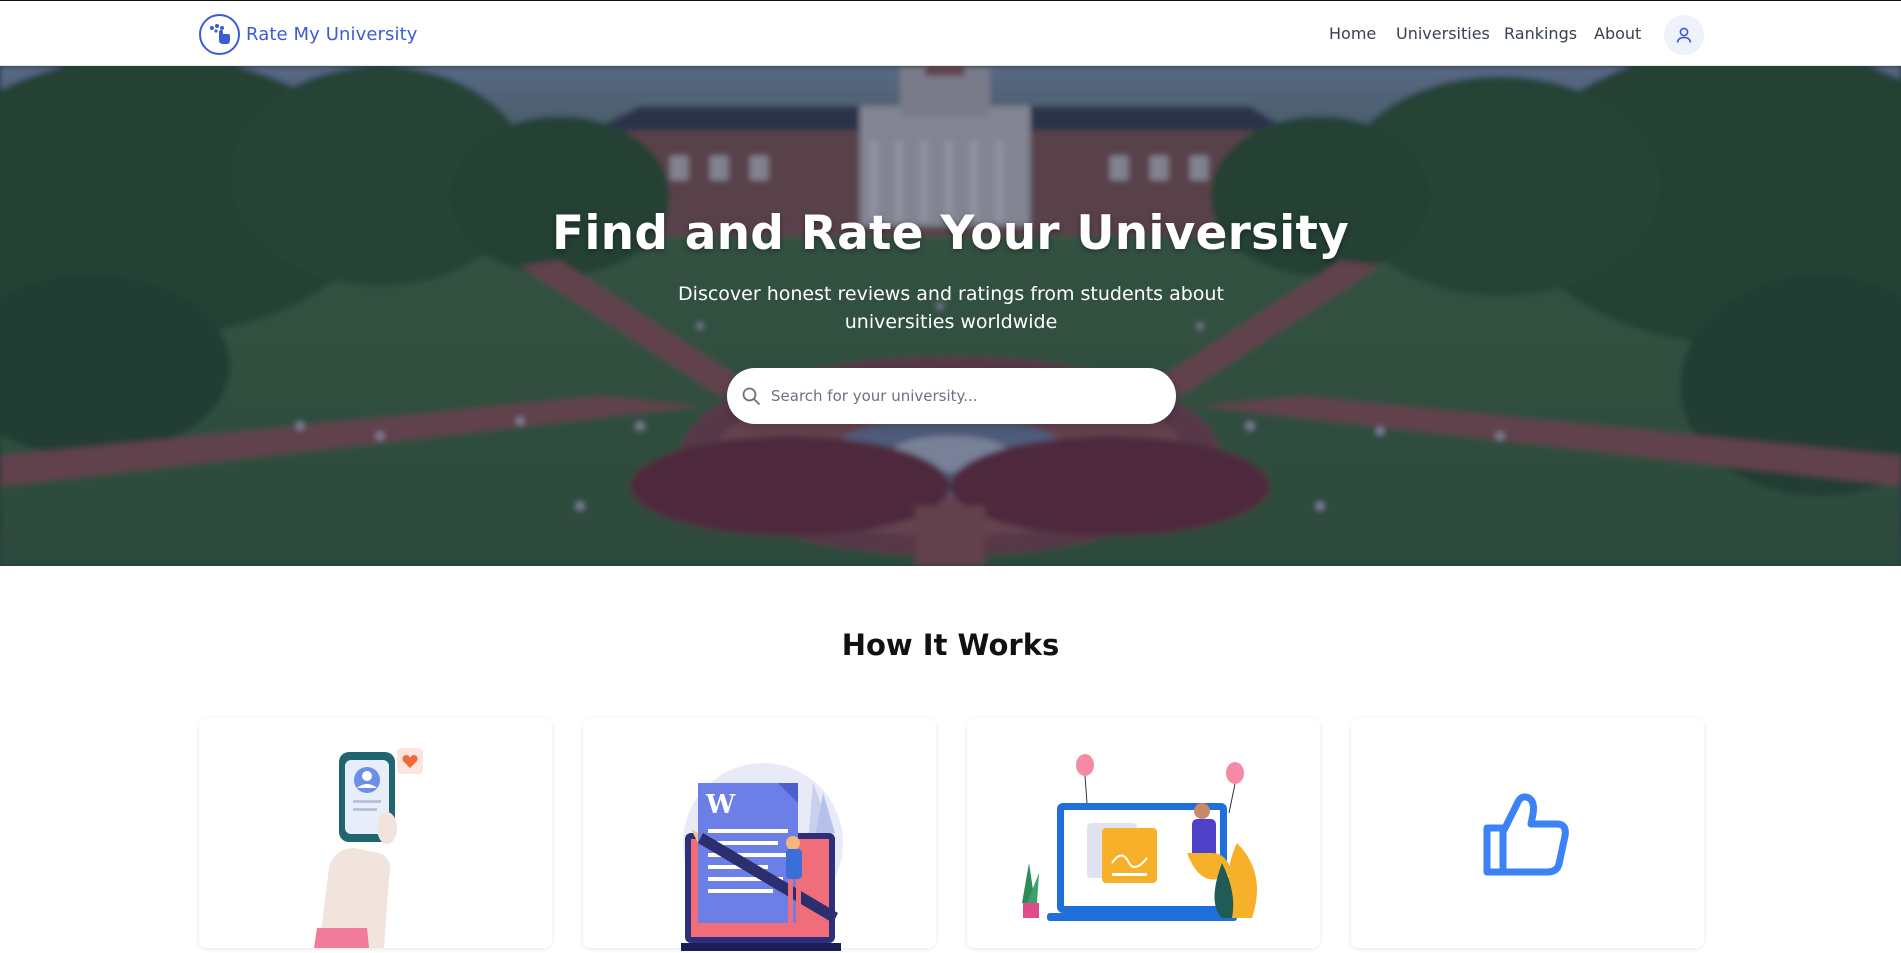  Describe the element at coordinates (966, 396) in the screenshot. I see `search-input` at that location.